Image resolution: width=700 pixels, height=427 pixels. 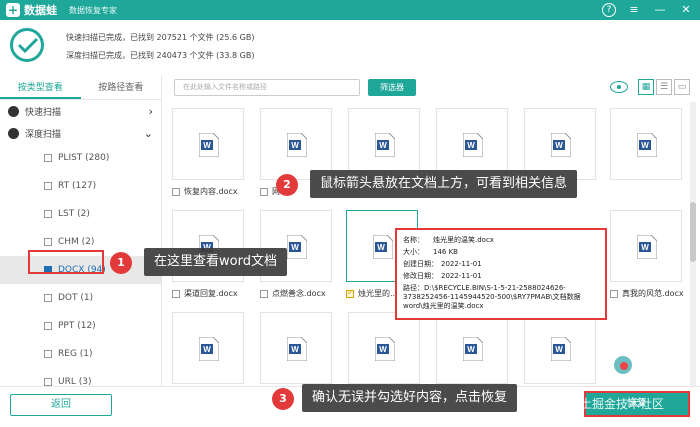 I want to click on help-icon: ?, so click(x=609, y=10).